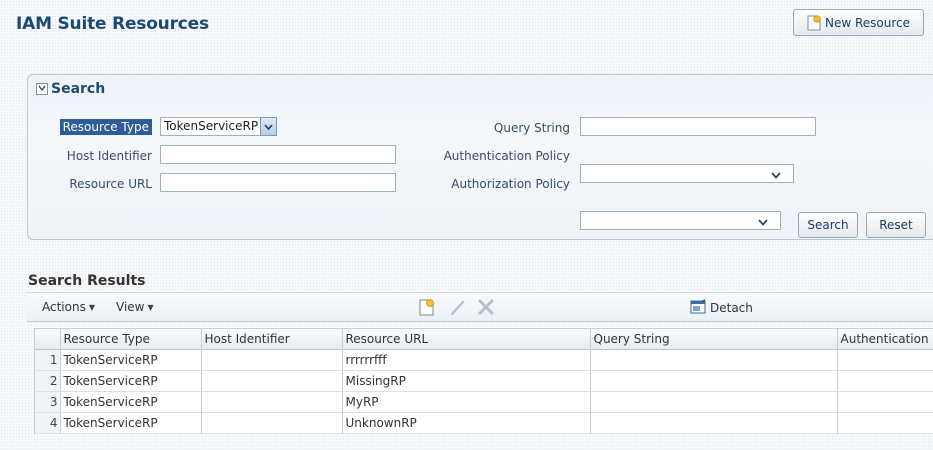  I want to click on table-row: 4 TokenServiceRP UnknownRP, so click(484, 423).